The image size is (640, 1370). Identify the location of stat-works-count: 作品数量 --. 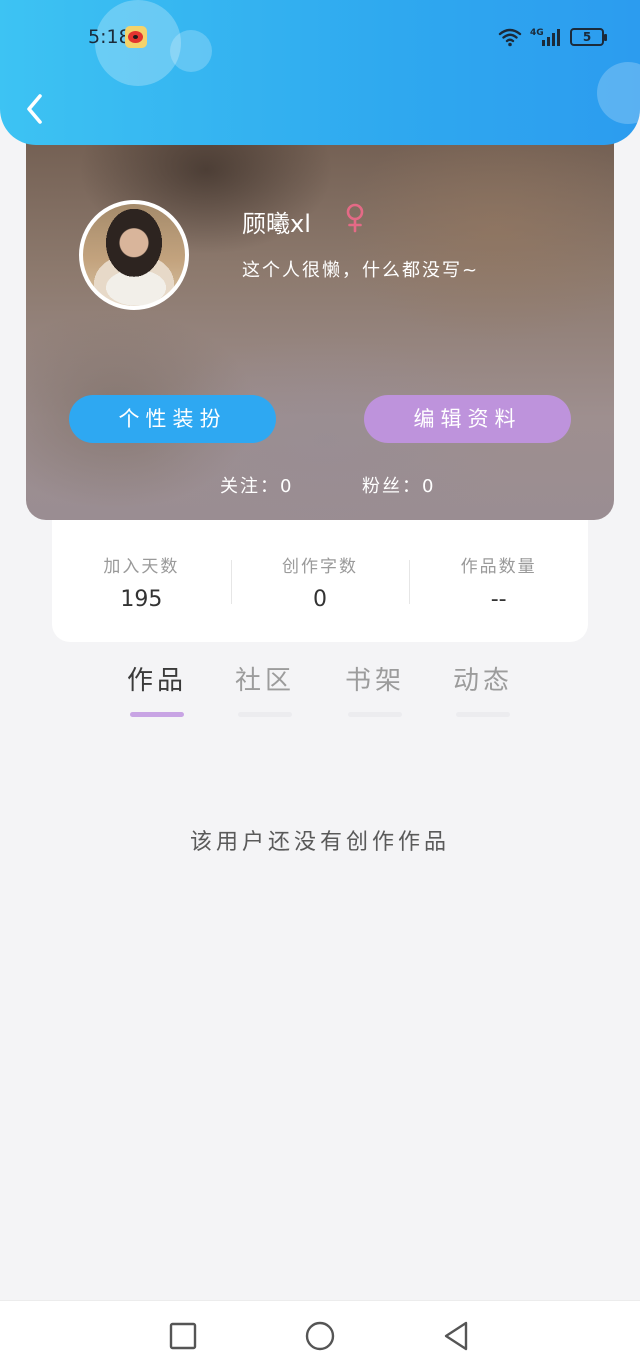
(498, 581).